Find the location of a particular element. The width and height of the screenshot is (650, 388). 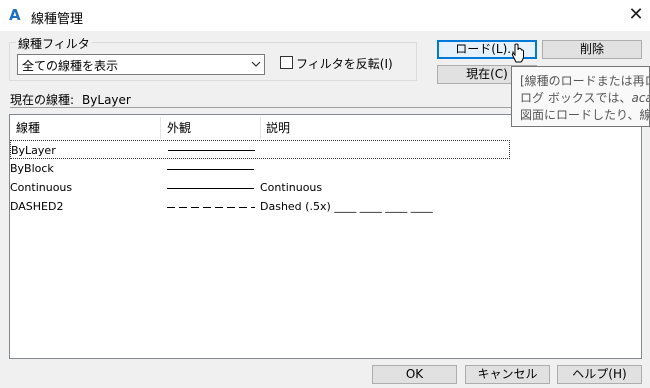

delete-button: 削除 is located at coordinates (592, 49).